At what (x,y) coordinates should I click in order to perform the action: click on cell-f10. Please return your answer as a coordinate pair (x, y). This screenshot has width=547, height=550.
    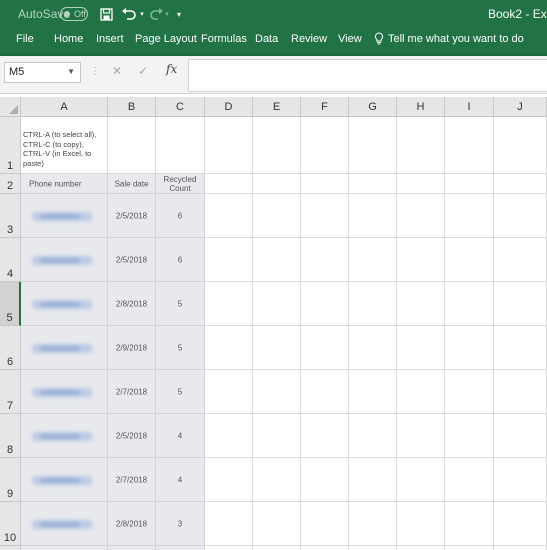
    Looking at the image, I should click on (325, 524).